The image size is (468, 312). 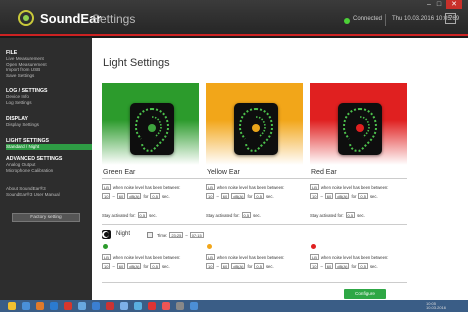 What do you see at coordinates (49, 171) in the screenshot?
I see `sidebar-item-microphone-calibration: Microphone Calibration` at bounding box center [49, 171].